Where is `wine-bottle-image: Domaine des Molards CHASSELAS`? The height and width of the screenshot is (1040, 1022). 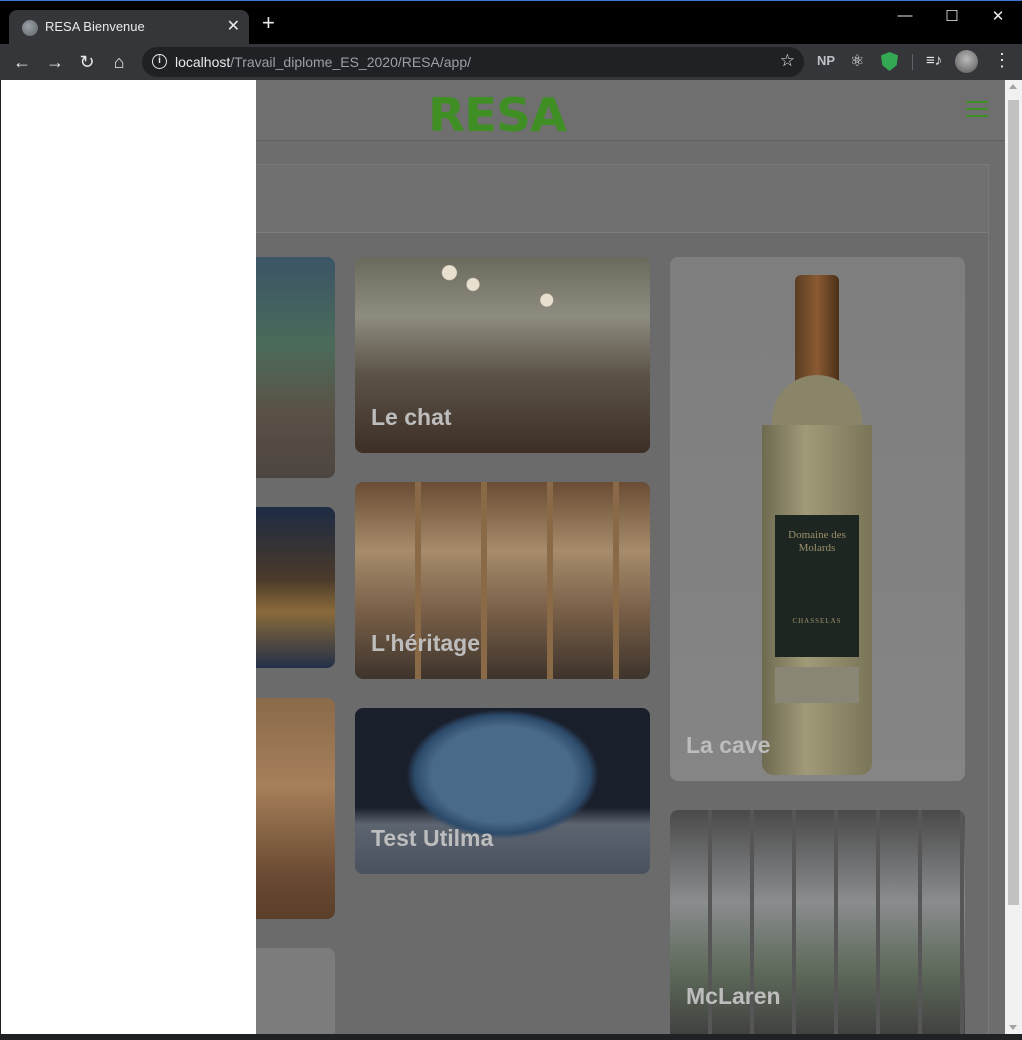 wine-bottle-image: Domaine des Molards CHASSELAS is located at coordinates (817, 525).